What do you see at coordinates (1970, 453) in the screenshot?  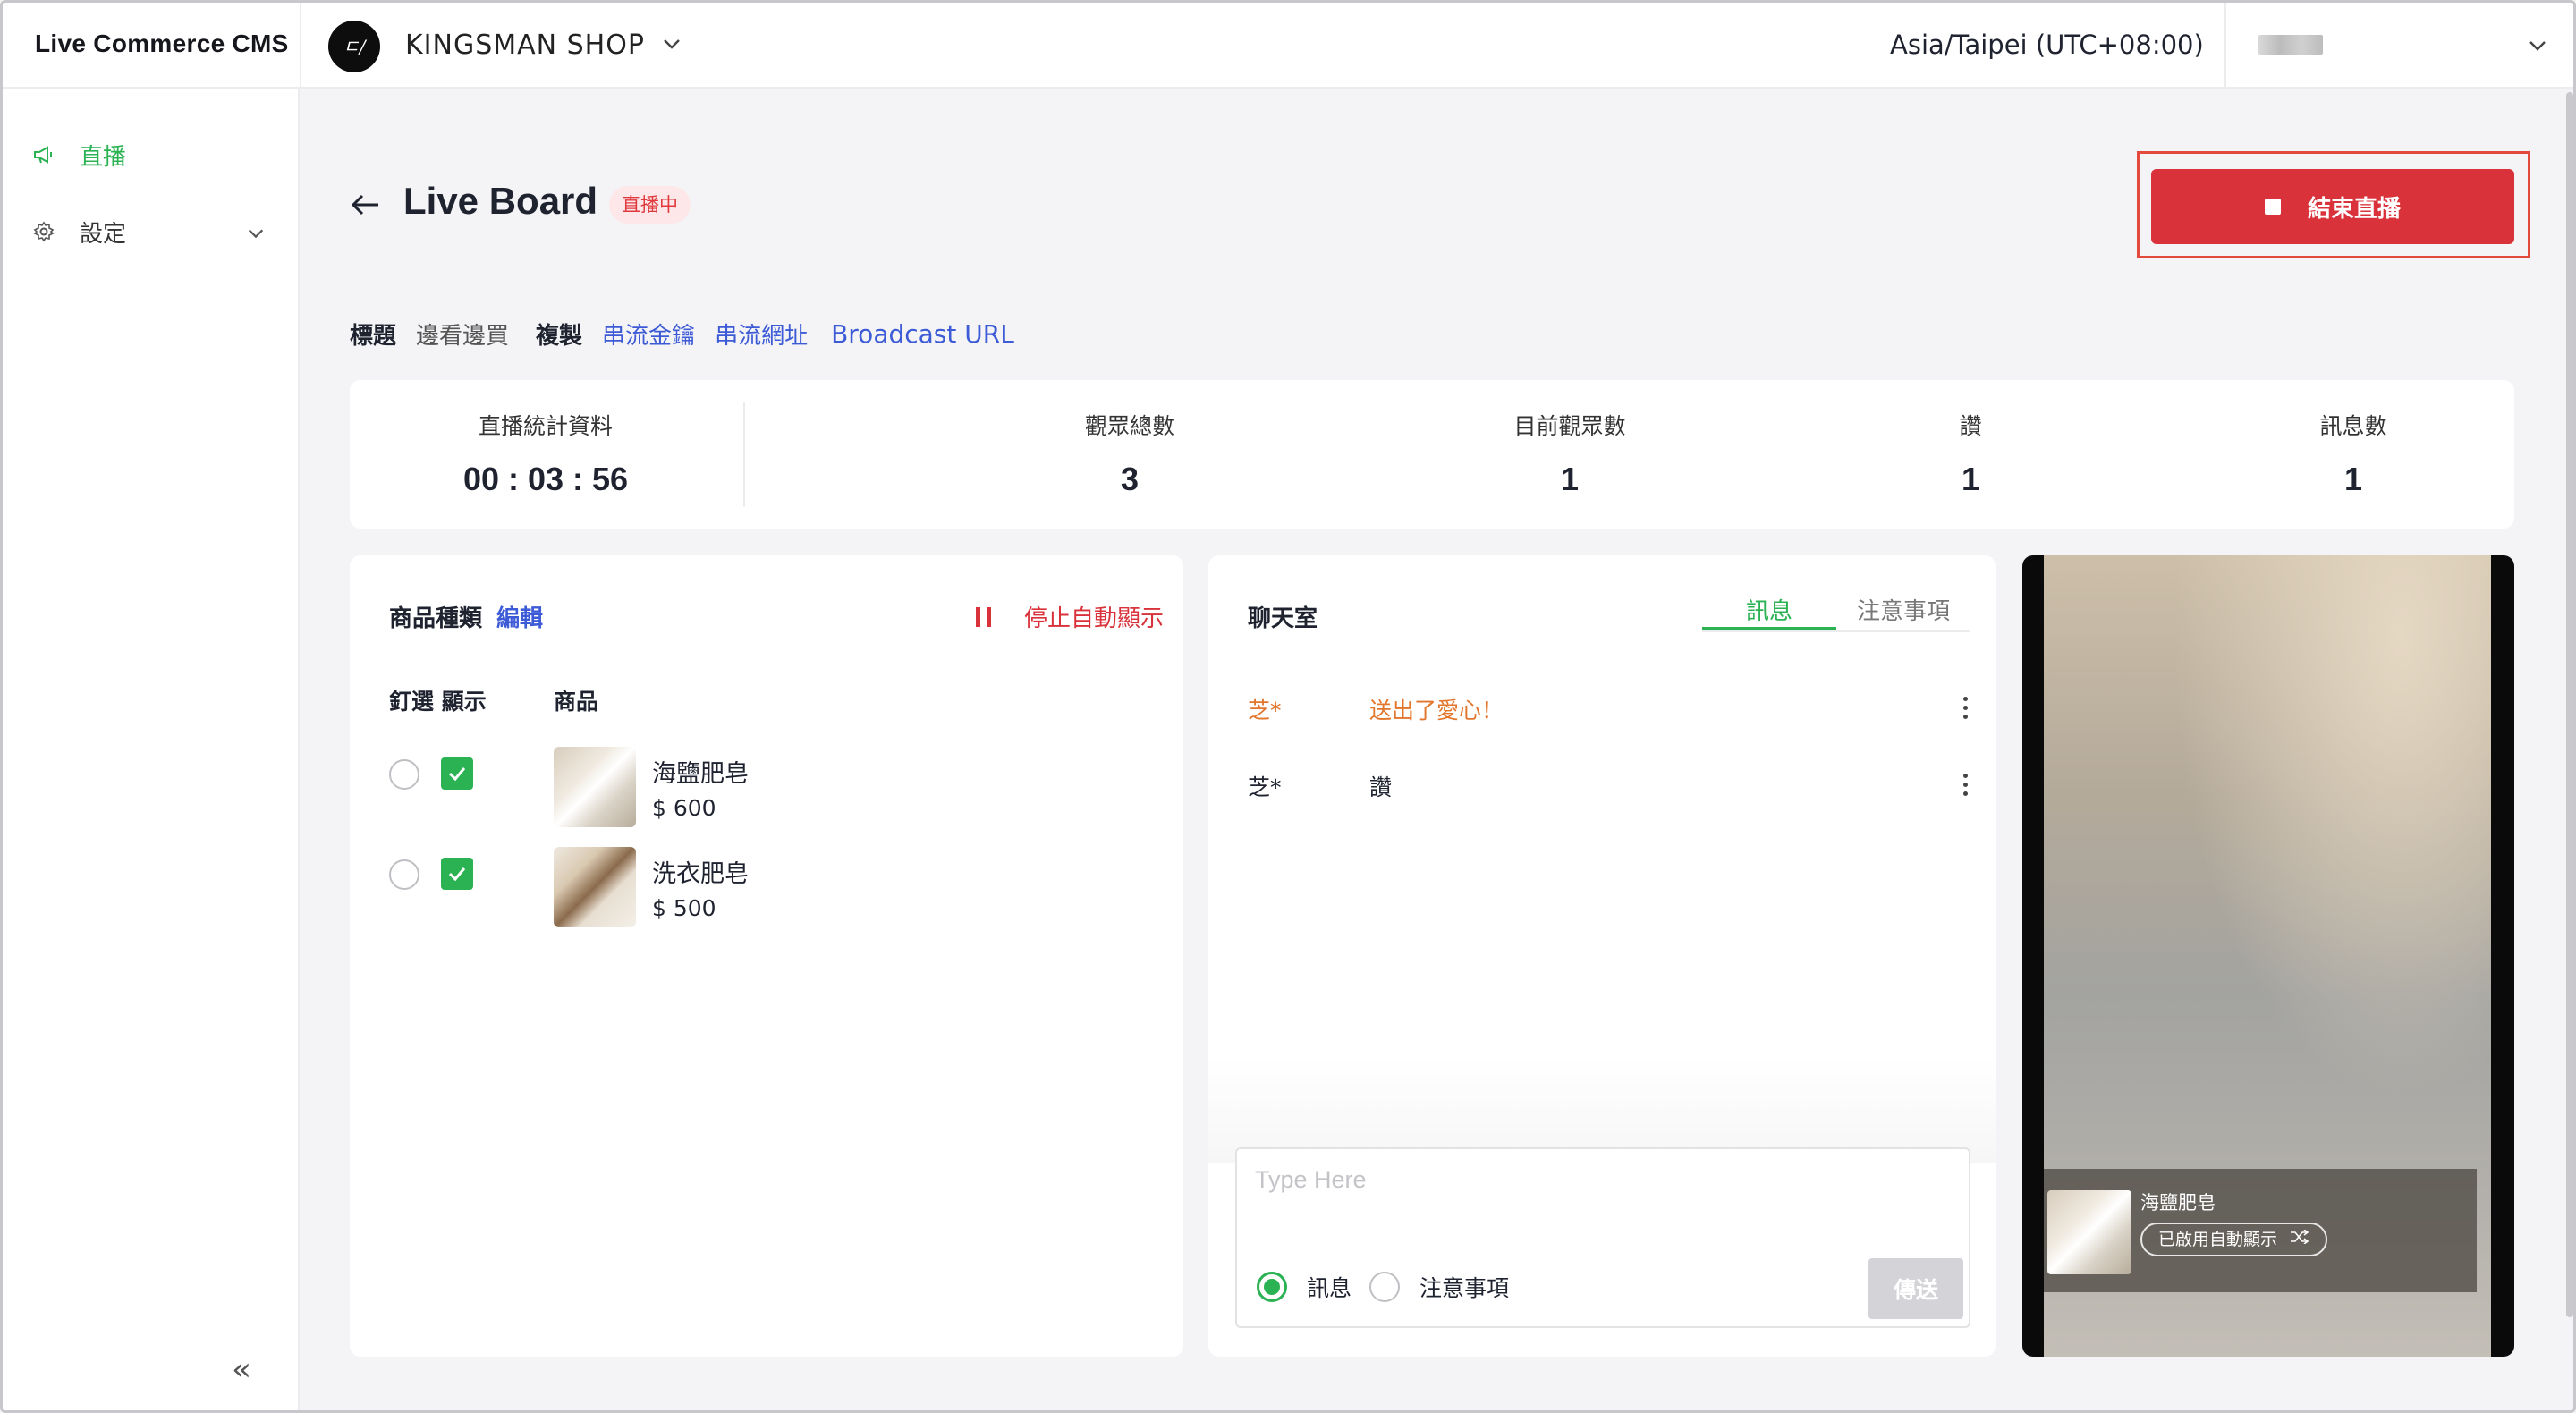 I see `stat-likes: 讚 1` at bounding box center [1970, 453].